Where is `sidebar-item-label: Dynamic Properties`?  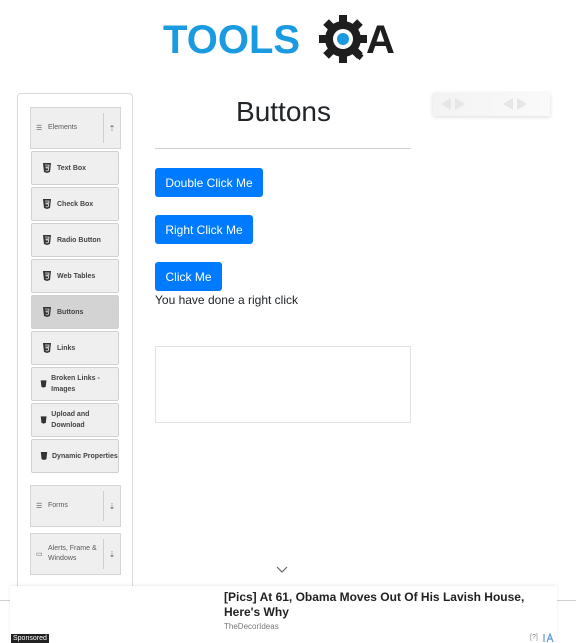
sidebar-item-label: Dynamic Properties is located at coordinates (85, 456).